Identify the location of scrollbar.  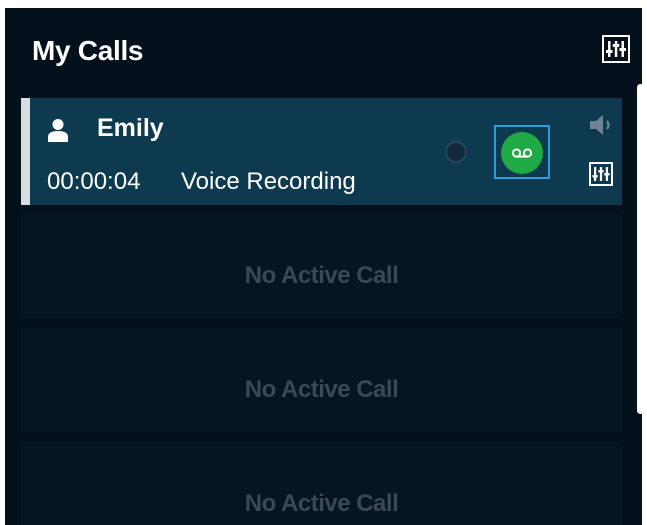
(639, 249).